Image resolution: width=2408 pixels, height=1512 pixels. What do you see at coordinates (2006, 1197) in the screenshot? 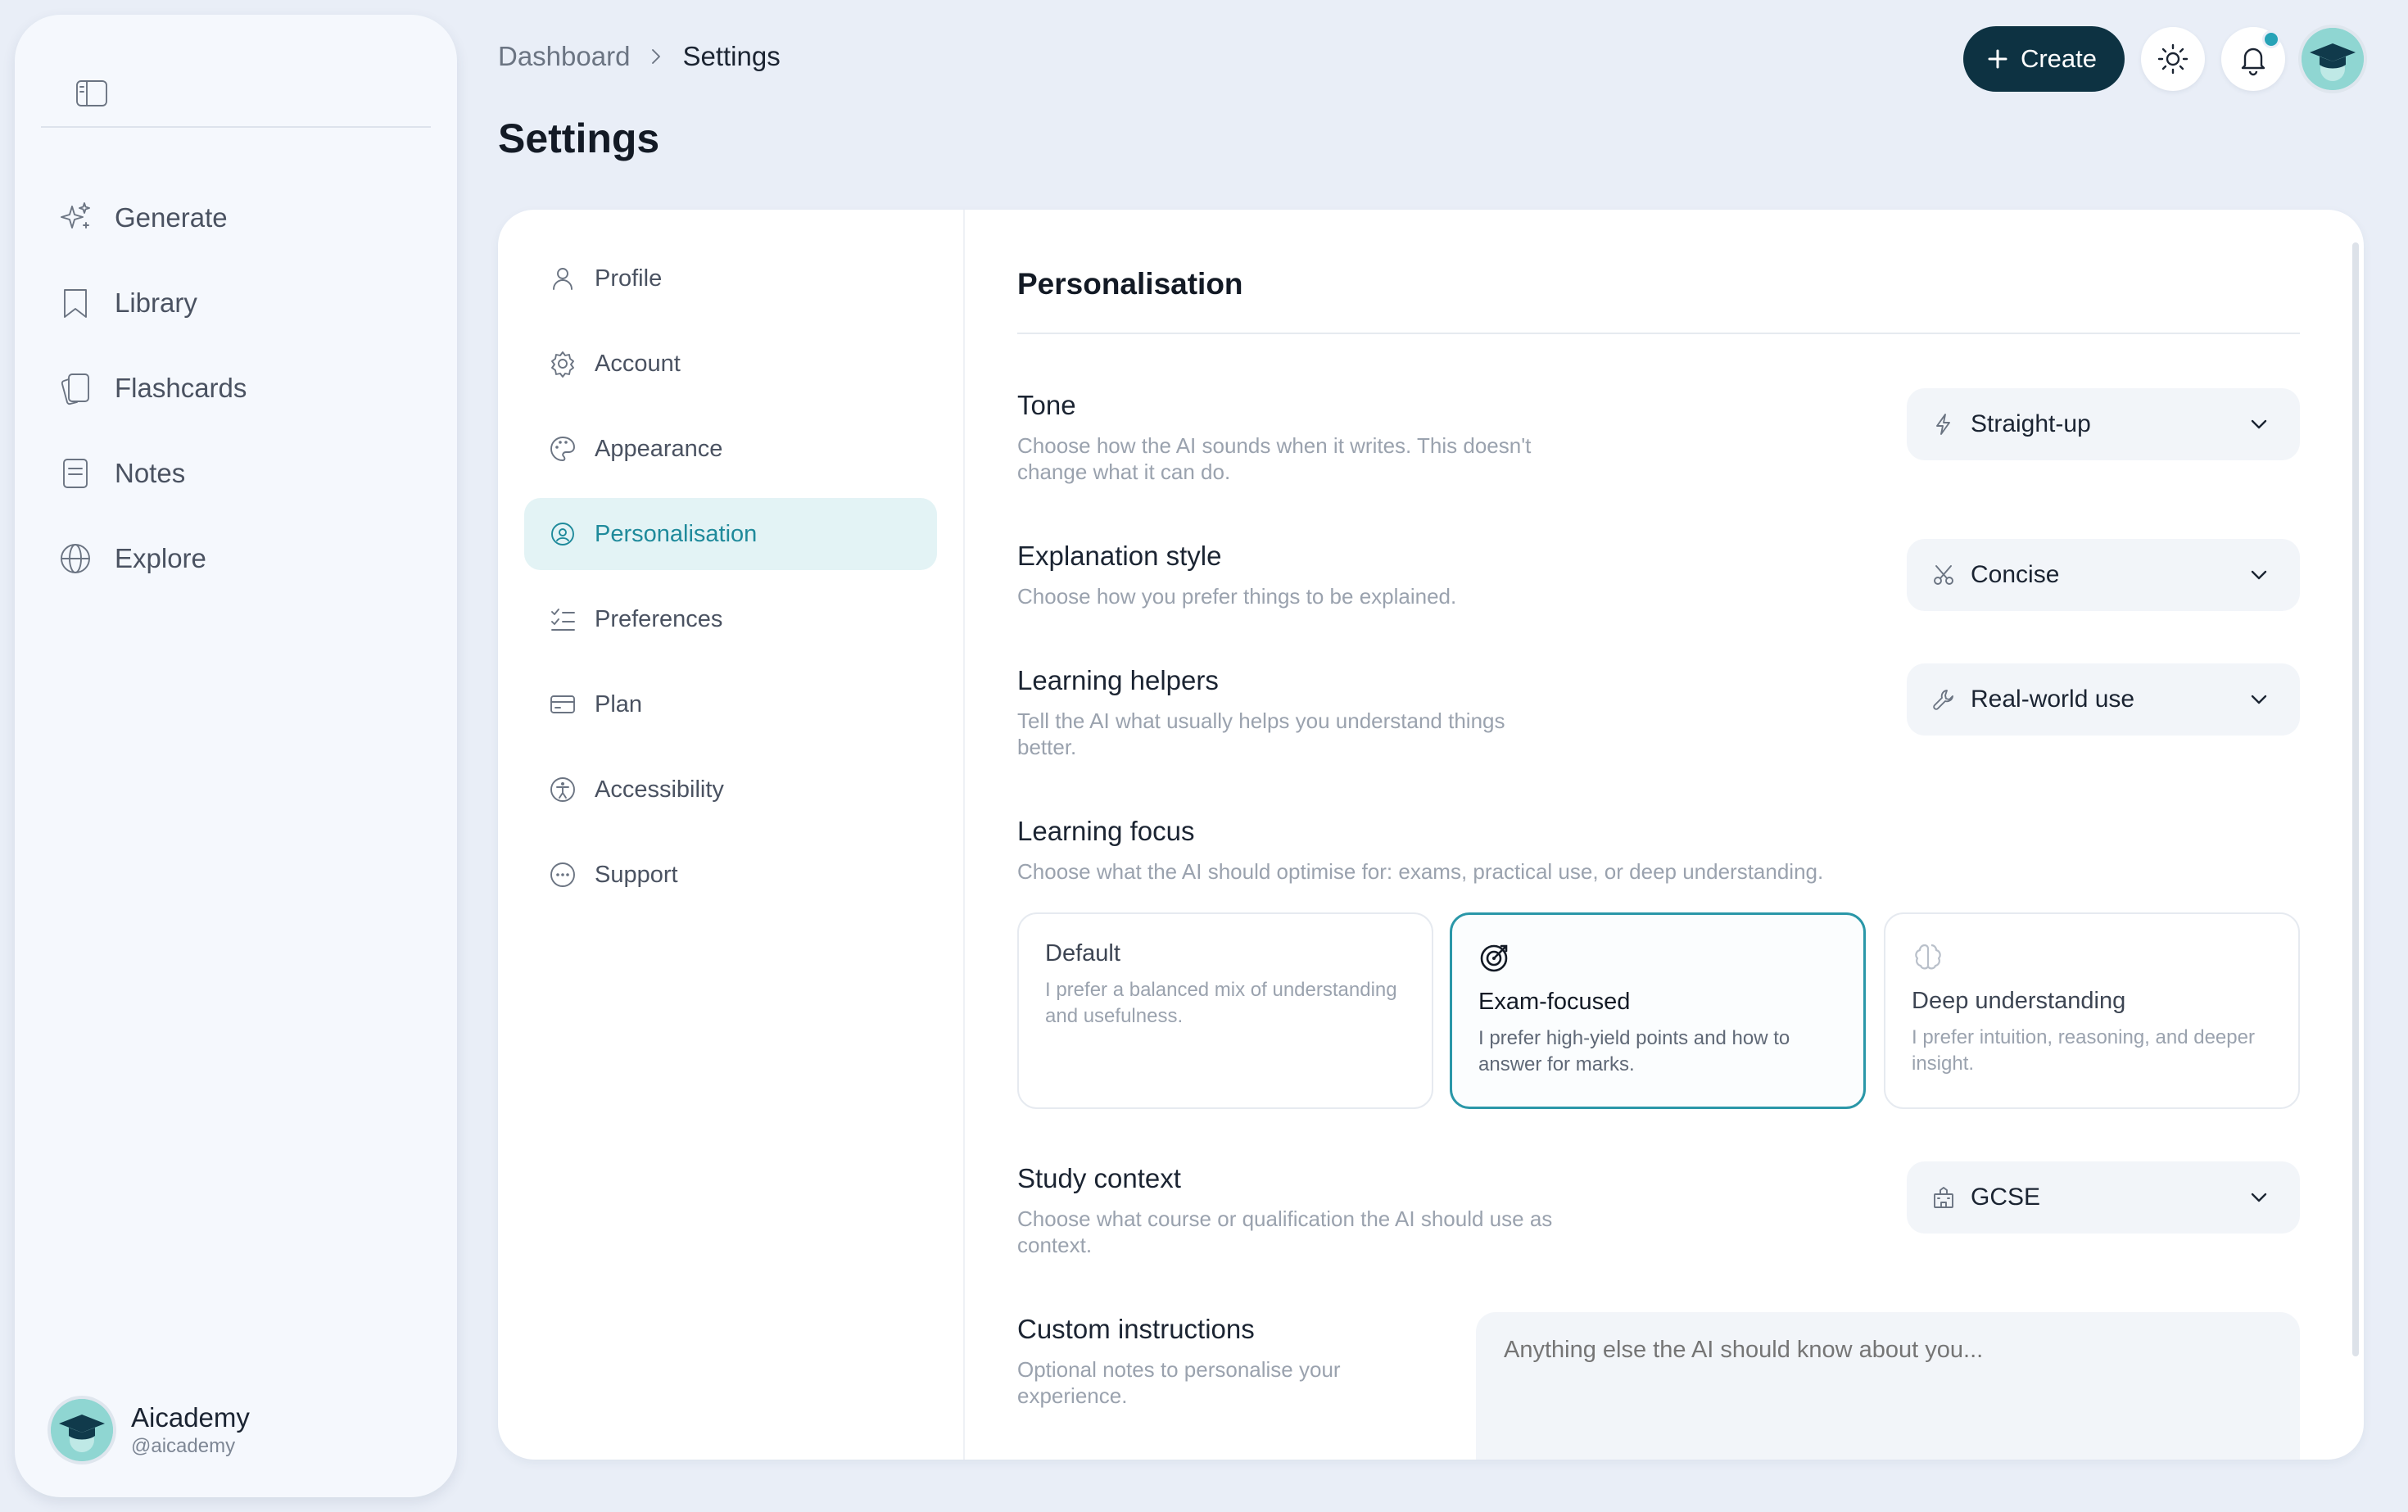
I see `study-context-select-value: GCSE` at bounding box center [2006, 1197].